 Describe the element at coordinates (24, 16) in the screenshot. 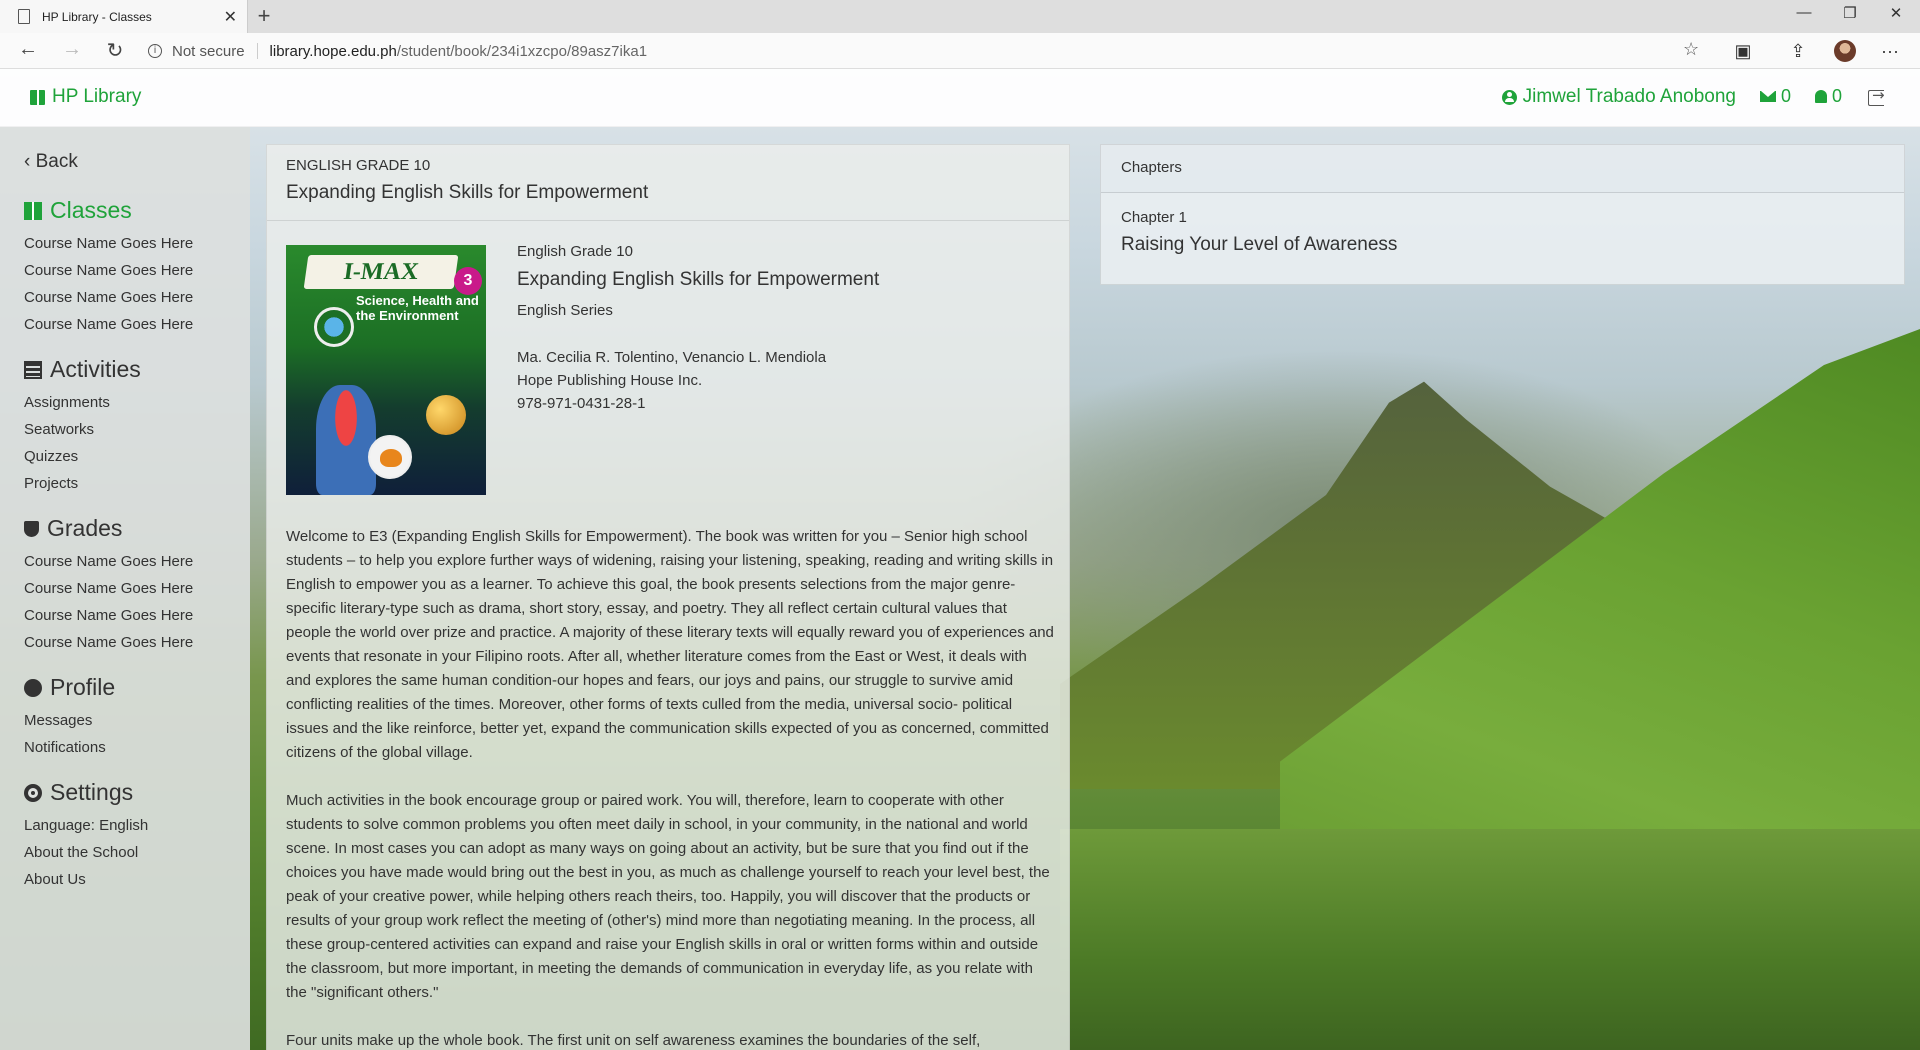

I see `page-icon` at that location.